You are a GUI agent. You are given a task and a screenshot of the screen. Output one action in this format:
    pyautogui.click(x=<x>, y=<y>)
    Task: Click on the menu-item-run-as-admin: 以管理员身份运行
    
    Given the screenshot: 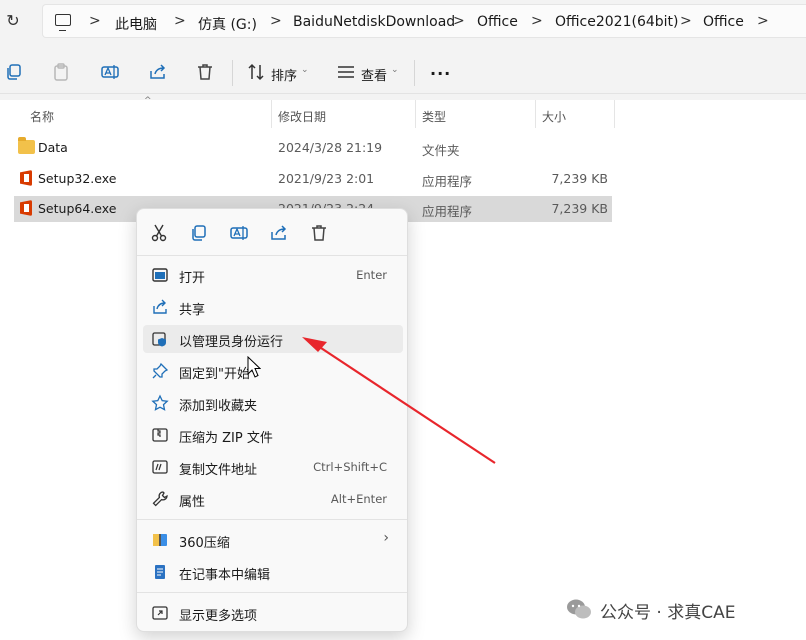 What is the action you would take?
    pyautogui.click(x=273, y=339)
    